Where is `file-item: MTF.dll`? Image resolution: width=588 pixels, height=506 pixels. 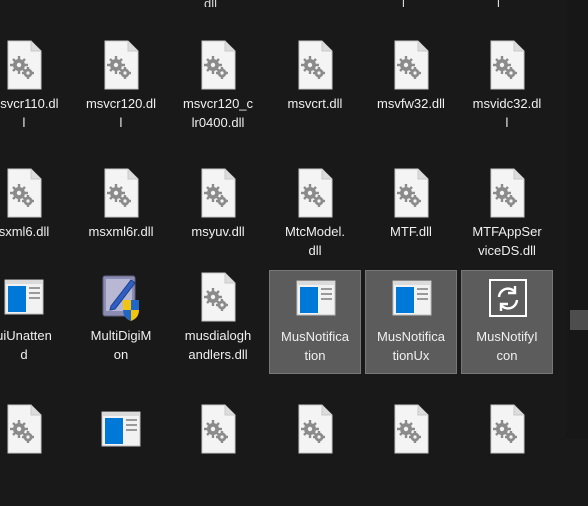
file-item: MTF.dll is located at coordinates (411, 218).